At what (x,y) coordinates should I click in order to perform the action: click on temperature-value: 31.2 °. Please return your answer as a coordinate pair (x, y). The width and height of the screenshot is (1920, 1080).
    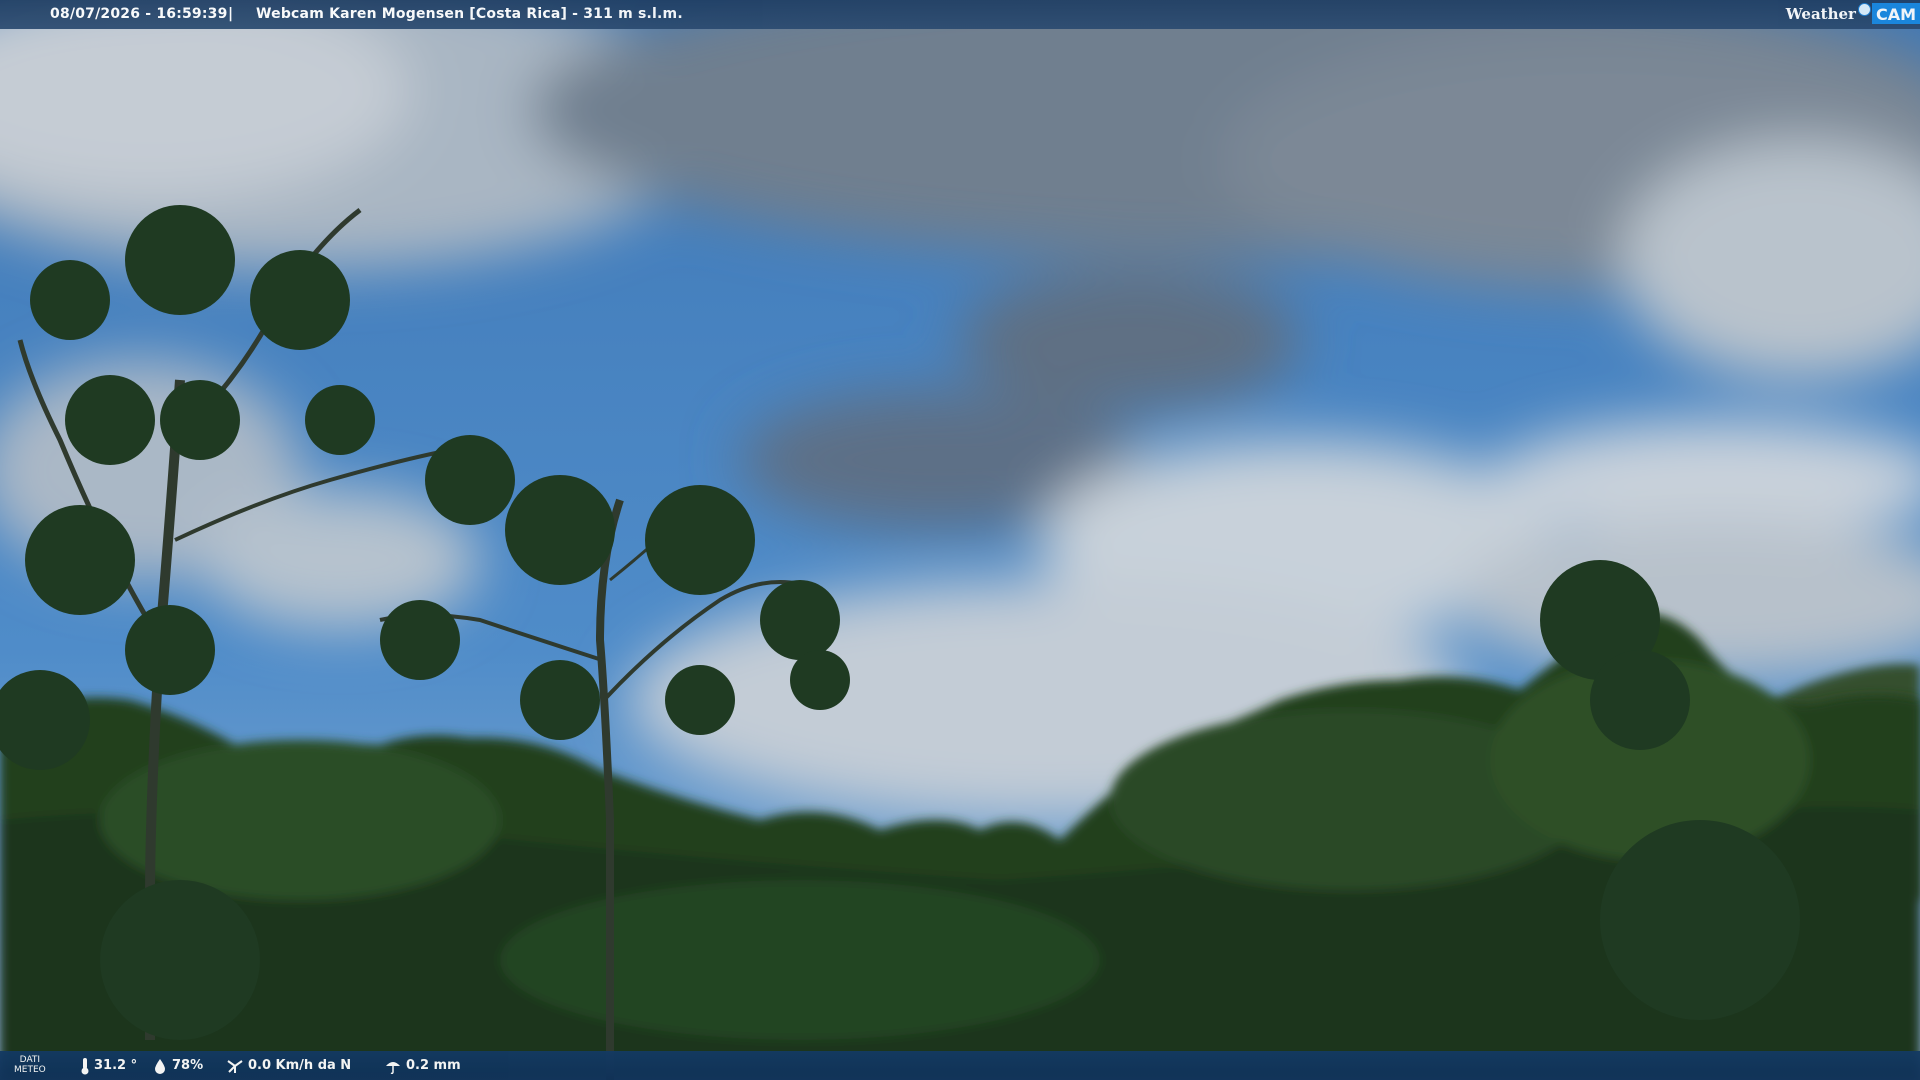
    Looking at the image, I should click on (116, 1065).